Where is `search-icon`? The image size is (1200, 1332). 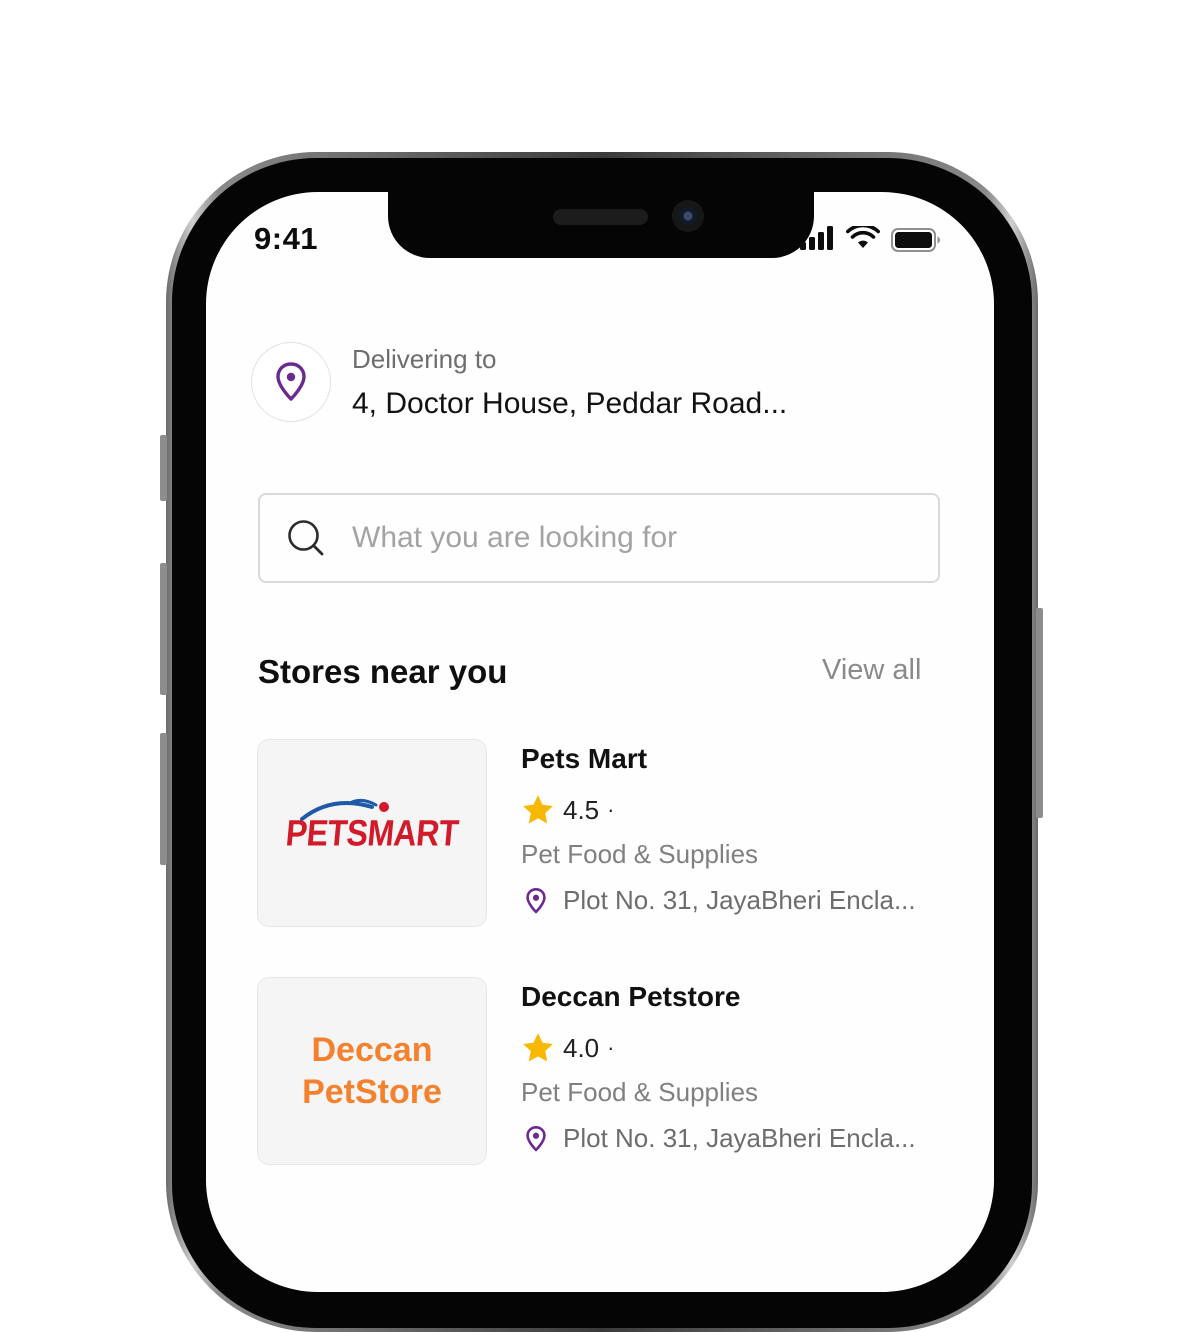 search-icon is located at coordinates (306, 538).